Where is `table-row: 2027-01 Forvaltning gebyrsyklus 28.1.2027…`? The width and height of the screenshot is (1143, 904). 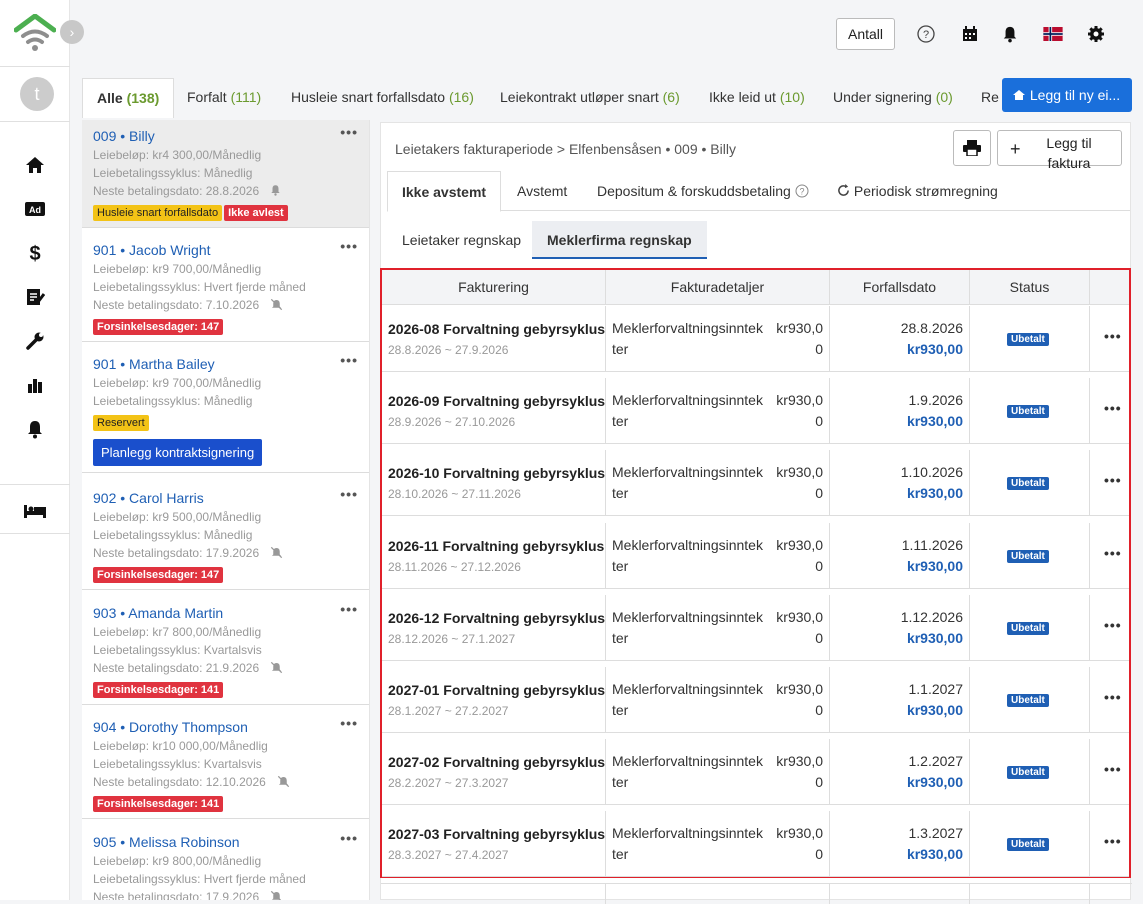
table-row: 2027-01 Forvaltning gebyrsyklus 28.1.2027… is located at coordinates (755, 700).